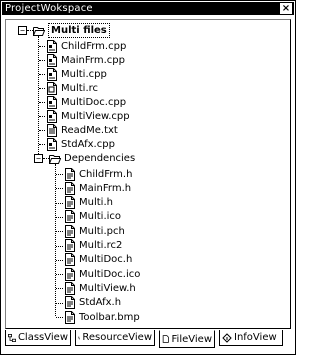 This screenshot has width=320, height=355. What do you see at coordinates (80, 88) in the screenshot?
I see `file-name: Multi.rc` at bounding box center [80, 88].